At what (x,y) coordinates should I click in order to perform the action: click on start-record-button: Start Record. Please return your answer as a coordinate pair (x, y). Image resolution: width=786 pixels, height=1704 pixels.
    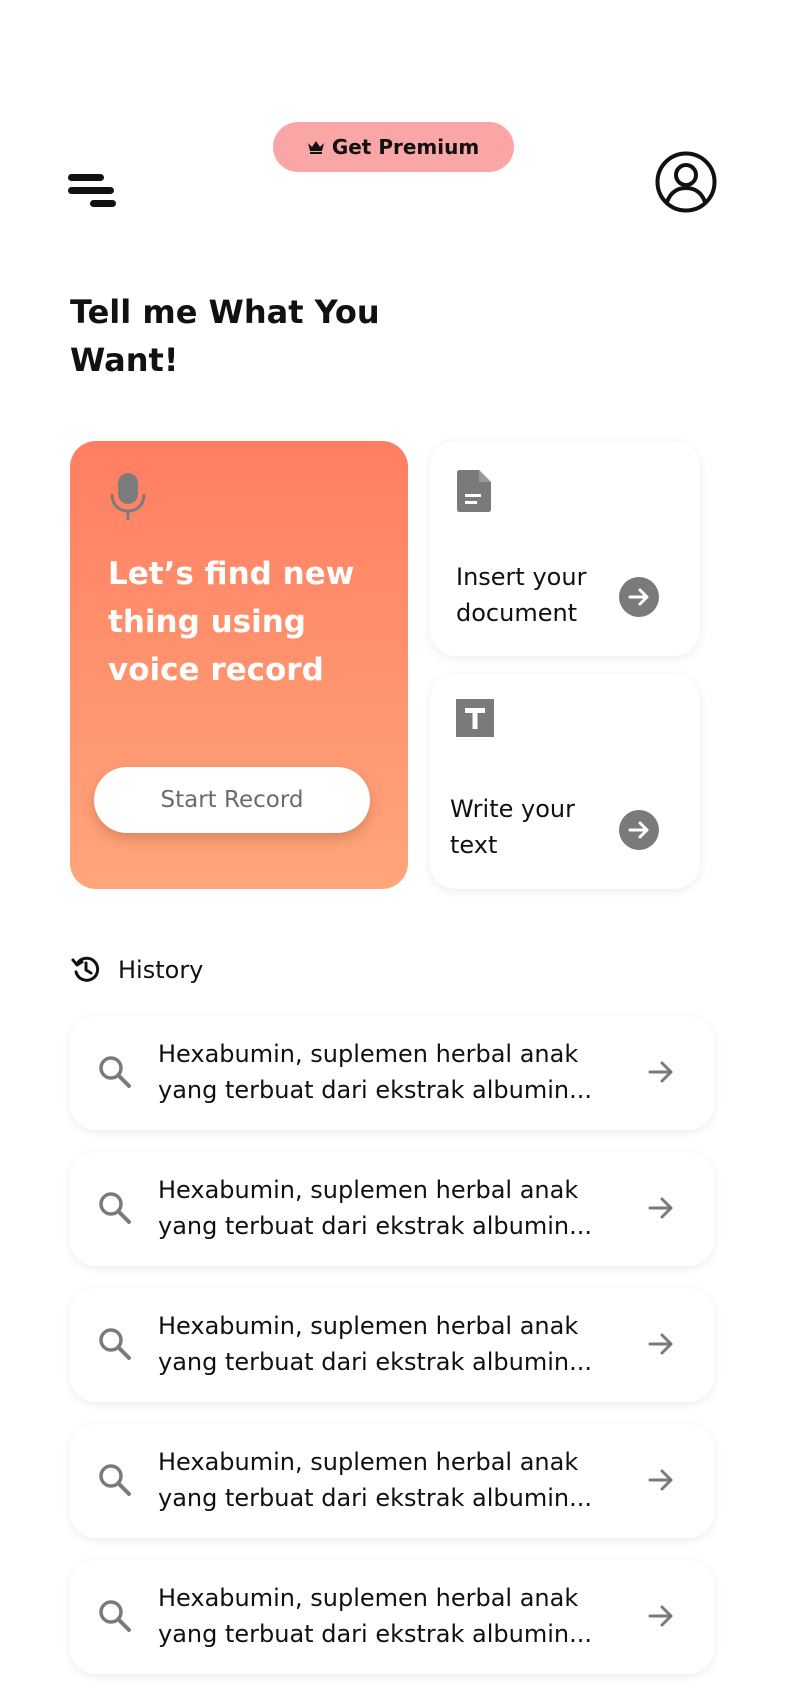
    Looking at the image, I should click on (232, 800).